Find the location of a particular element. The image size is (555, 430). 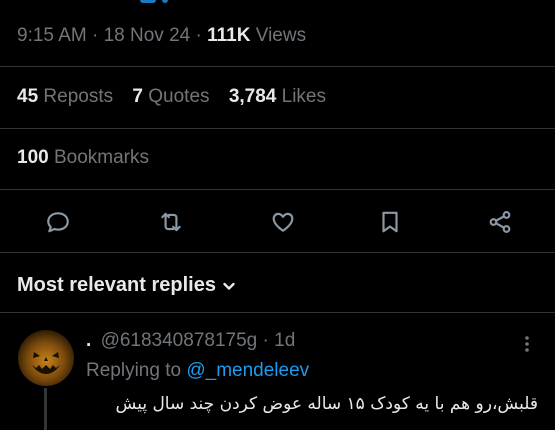

bookmark-button is located at coordinates (390, 222).